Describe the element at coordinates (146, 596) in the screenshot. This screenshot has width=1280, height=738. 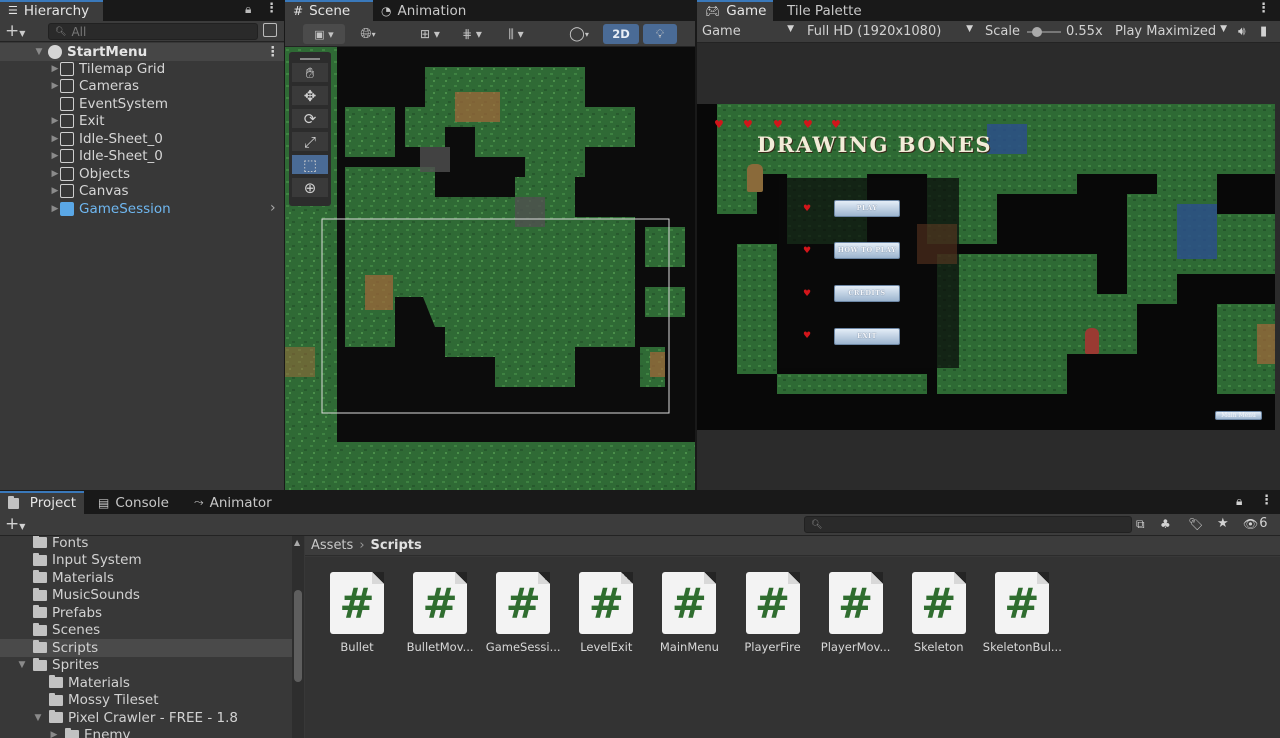
I see `project-folder-item: MusicSounds` at that location.